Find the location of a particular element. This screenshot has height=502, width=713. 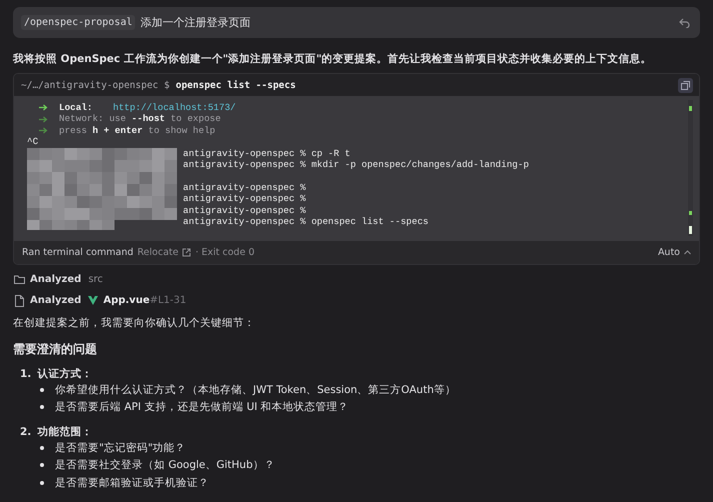

status-label: Ran terminal command is located at coordinates (78, 252).